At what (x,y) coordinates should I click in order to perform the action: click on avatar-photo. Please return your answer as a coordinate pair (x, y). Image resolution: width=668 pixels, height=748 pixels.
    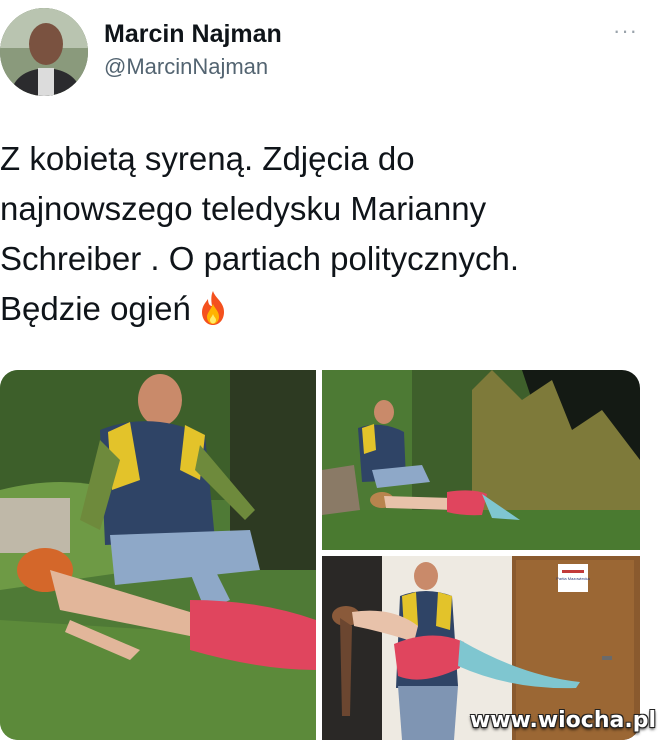
    Looking at the image, I should click on (44, 52).